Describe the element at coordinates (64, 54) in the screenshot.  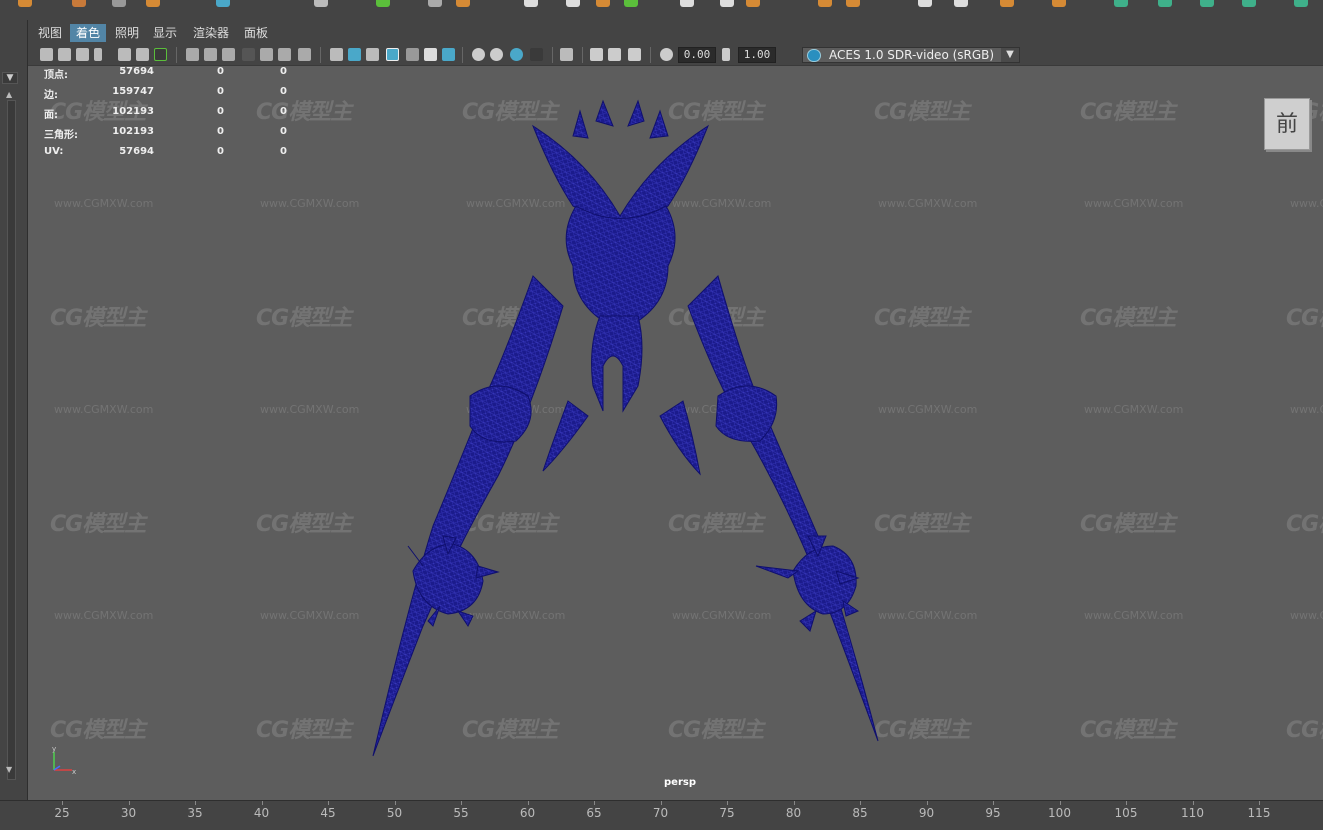
I see `camera-attributes-icon` at that location.